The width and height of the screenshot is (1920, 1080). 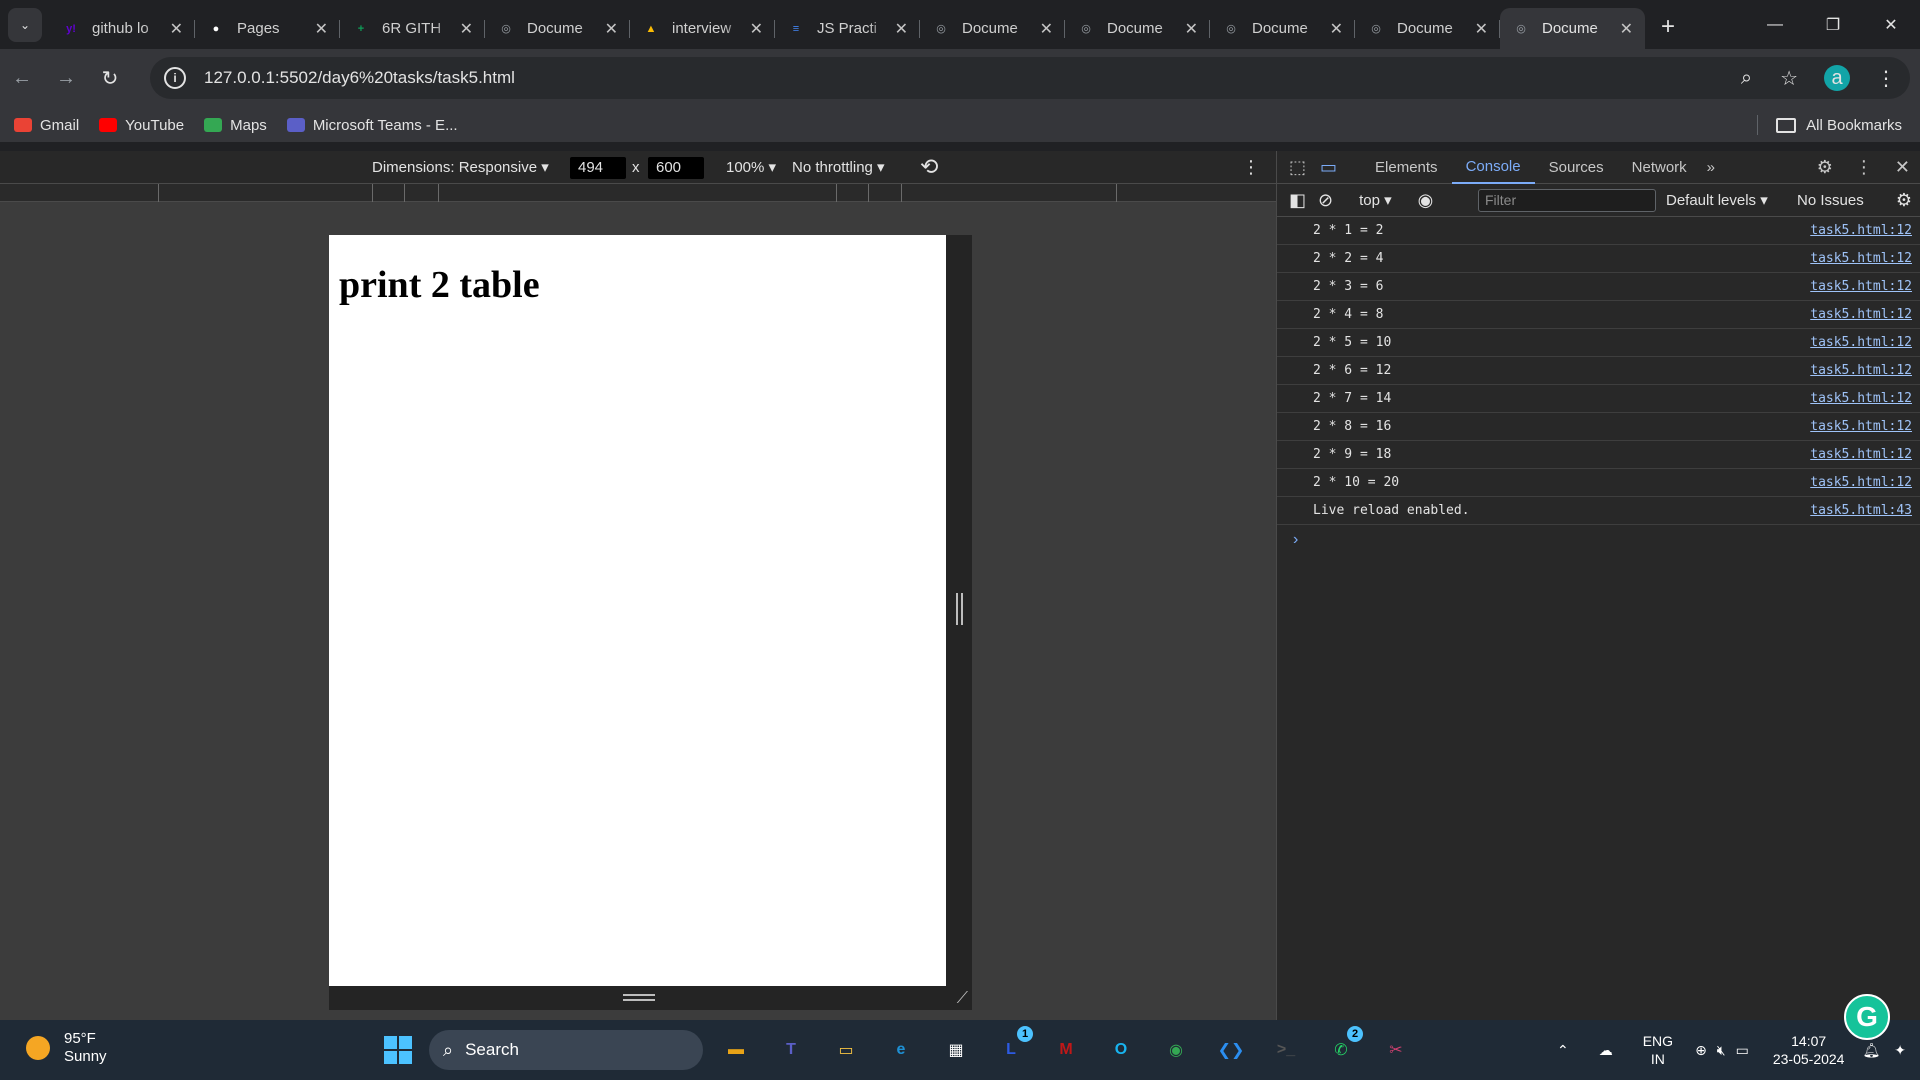 What do you see at coordinates (1325, 200) in the screenshot?
I see `clear-console-icon: ⊘` at bounding box center [1325, 200].